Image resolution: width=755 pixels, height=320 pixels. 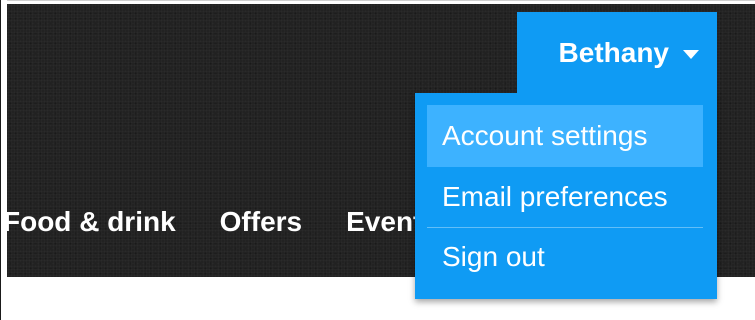 I want to click on username-label: Bethany, so click(x=613, y=52).